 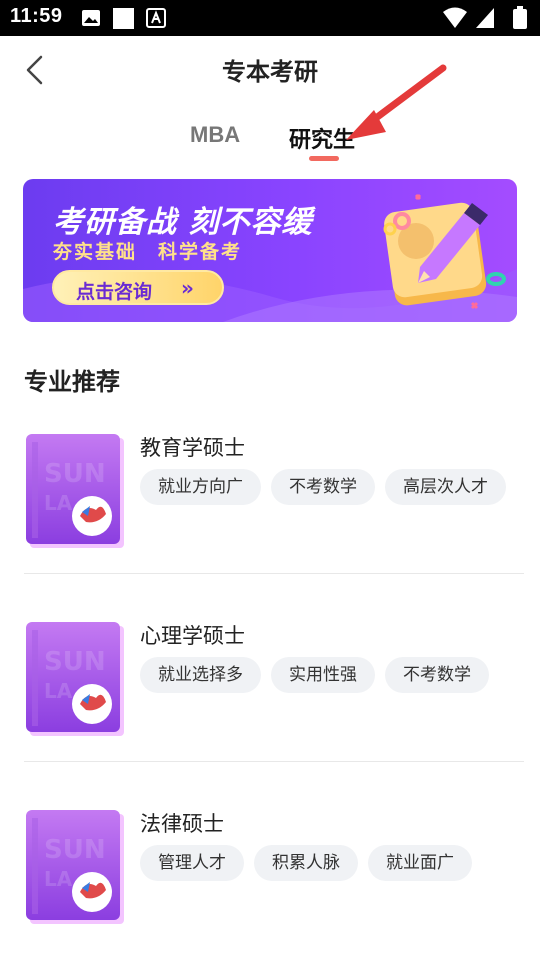 I want to click on signal-icon, so click(x=485, y=18).